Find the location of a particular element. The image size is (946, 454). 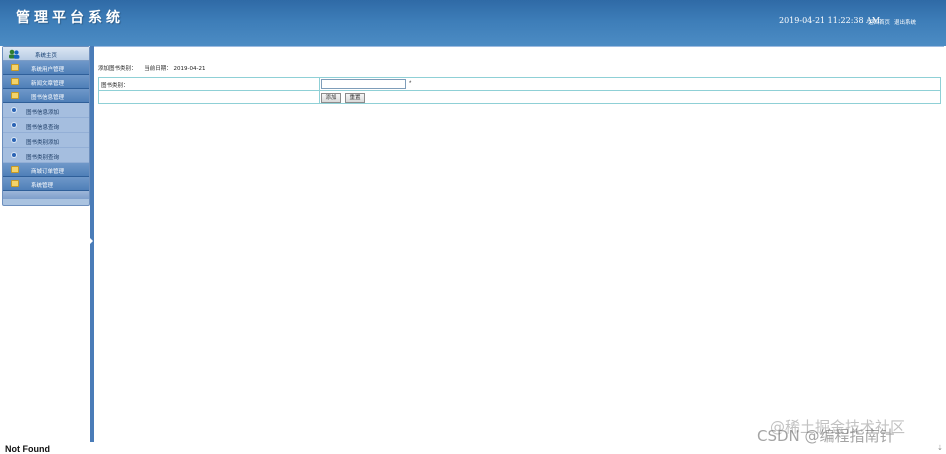

submenu-category-add: 图书类别添加 is located at coordinates (46, 140).